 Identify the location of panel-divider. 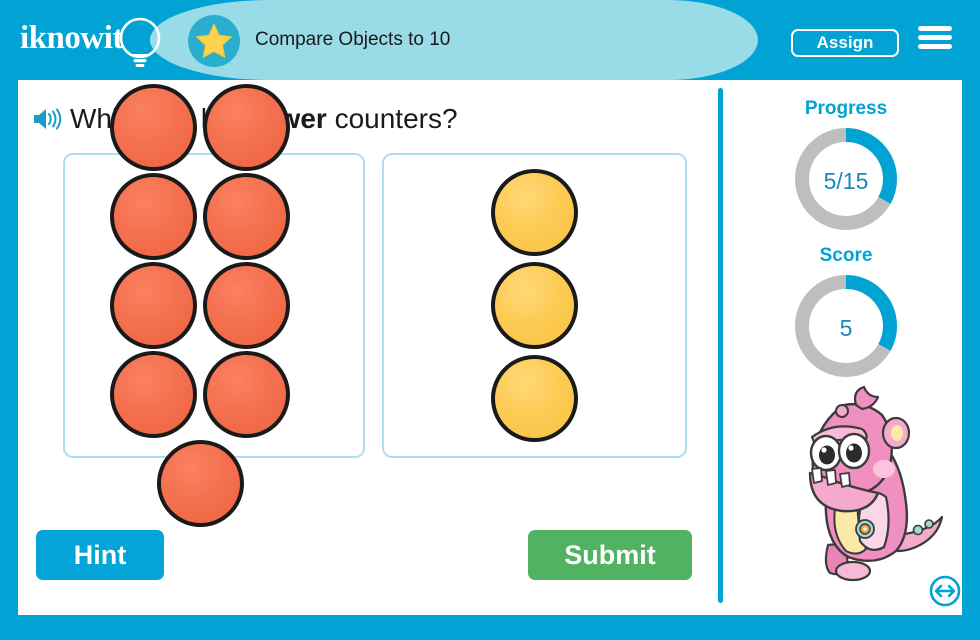
(720, 345).